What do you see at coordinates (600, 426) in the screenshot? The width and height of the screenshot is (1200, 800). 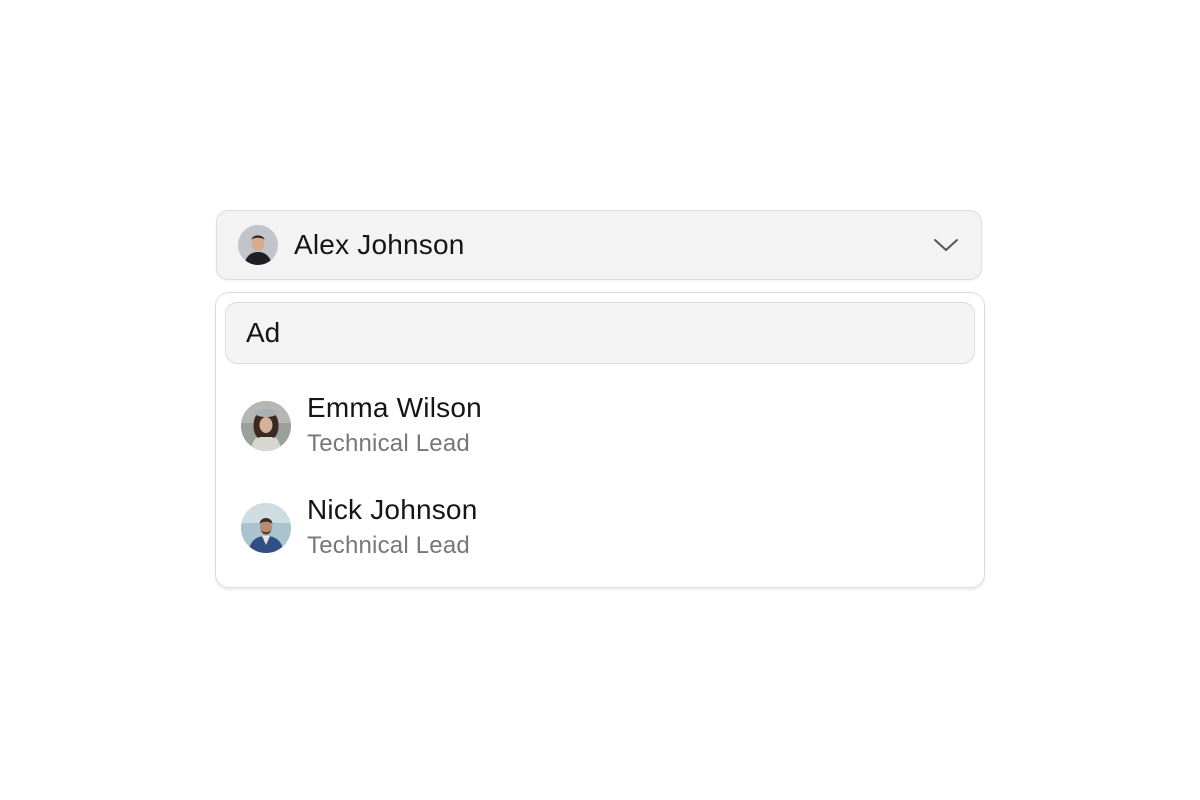 I see `option-emma-wilson: Emma Wilson Technical Lead` at bounding box center [600, 426].